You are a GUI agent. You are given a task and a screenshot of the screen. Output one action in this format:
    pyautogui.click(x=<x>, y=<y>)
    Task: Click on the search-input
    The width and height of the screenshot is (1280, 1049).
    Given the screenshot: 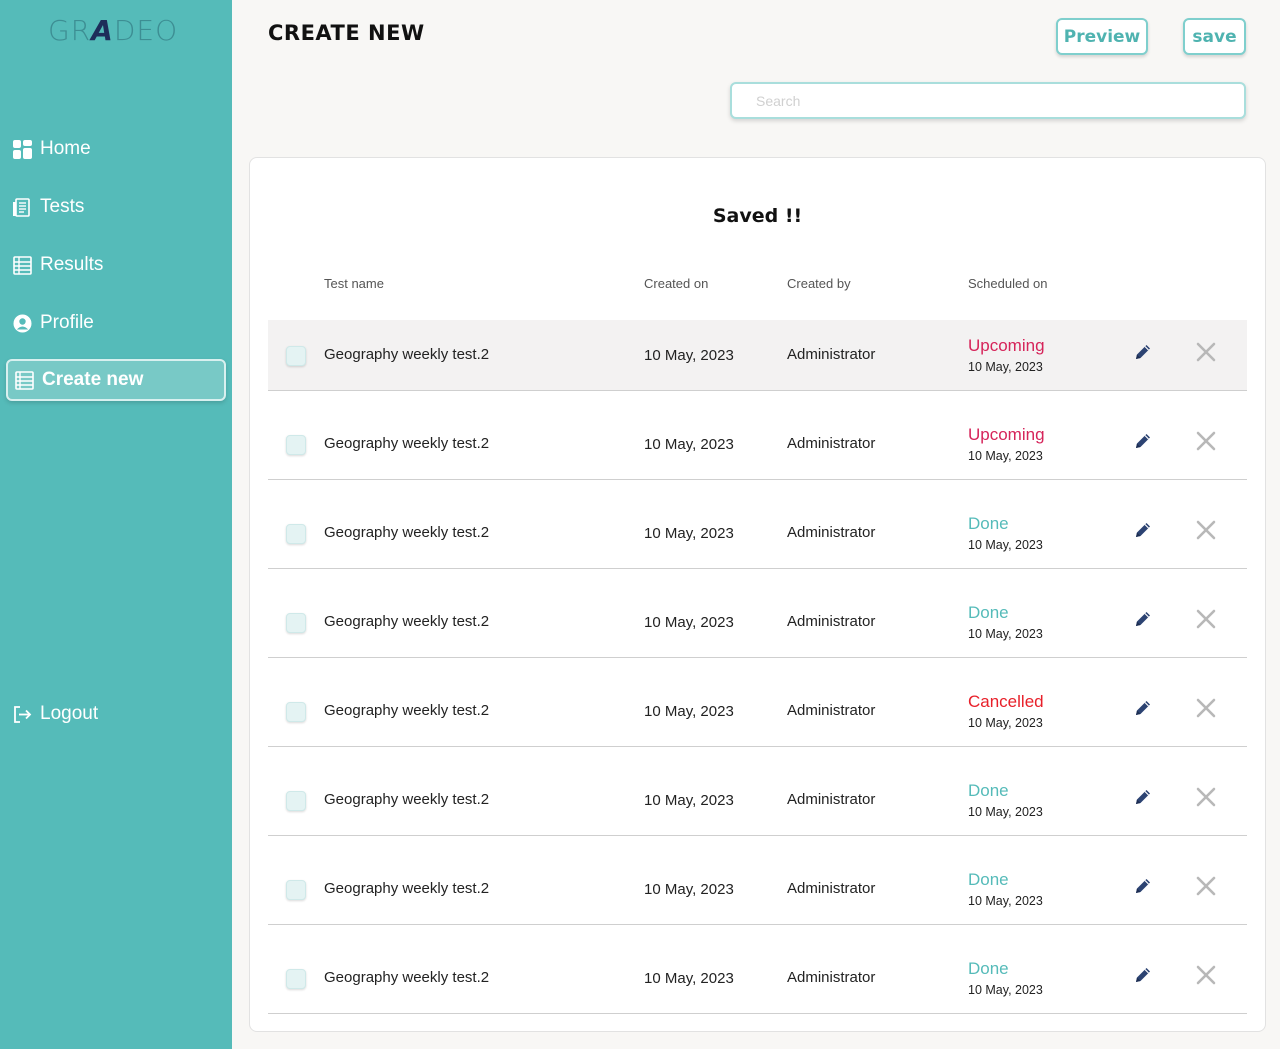 What is the action you would take?
    pyautogui.click(x=988, y=100)
    